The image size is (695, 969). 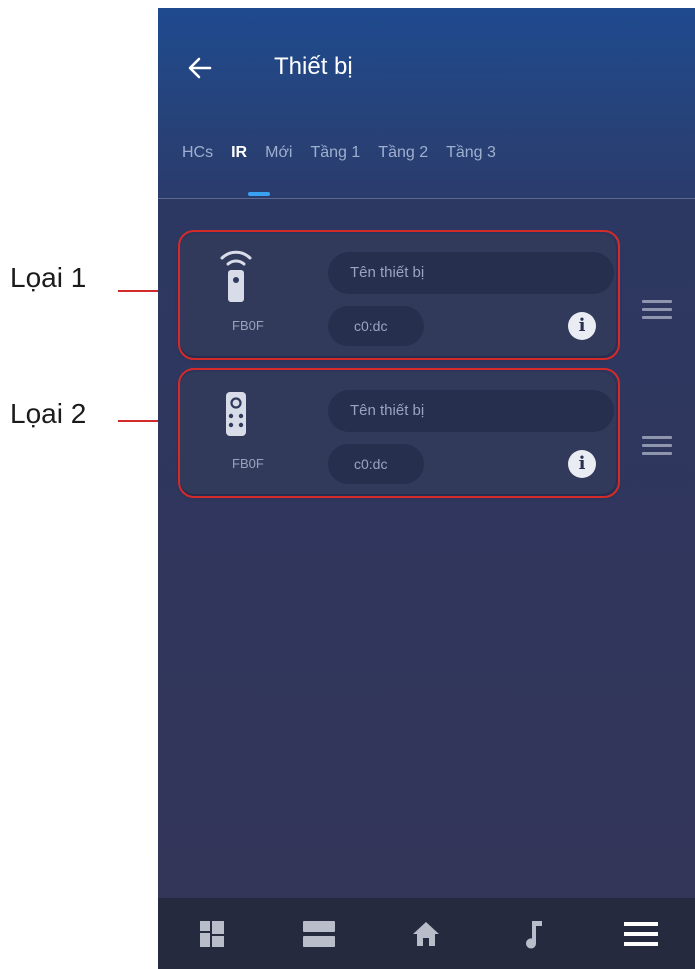 I want to click on bottom-nav, so click(x=426, y=933).